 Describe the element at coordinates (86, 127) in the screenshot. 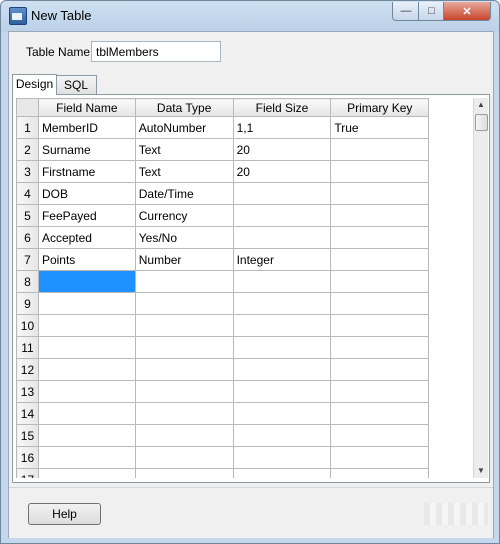

I see `field-name-cell: MemberID` at that location.